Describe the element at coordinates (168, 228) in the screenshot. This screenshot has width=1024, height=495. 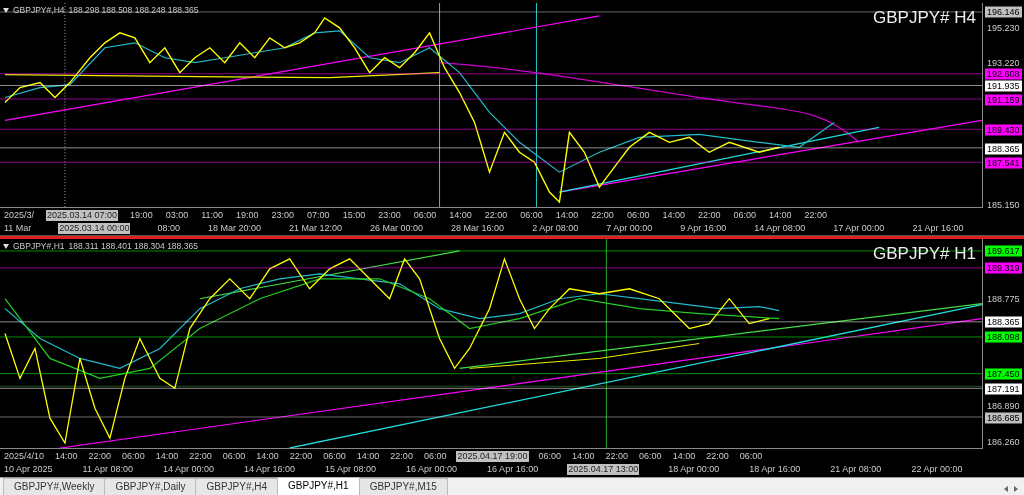
I see `time-label: 08:00` at that location.